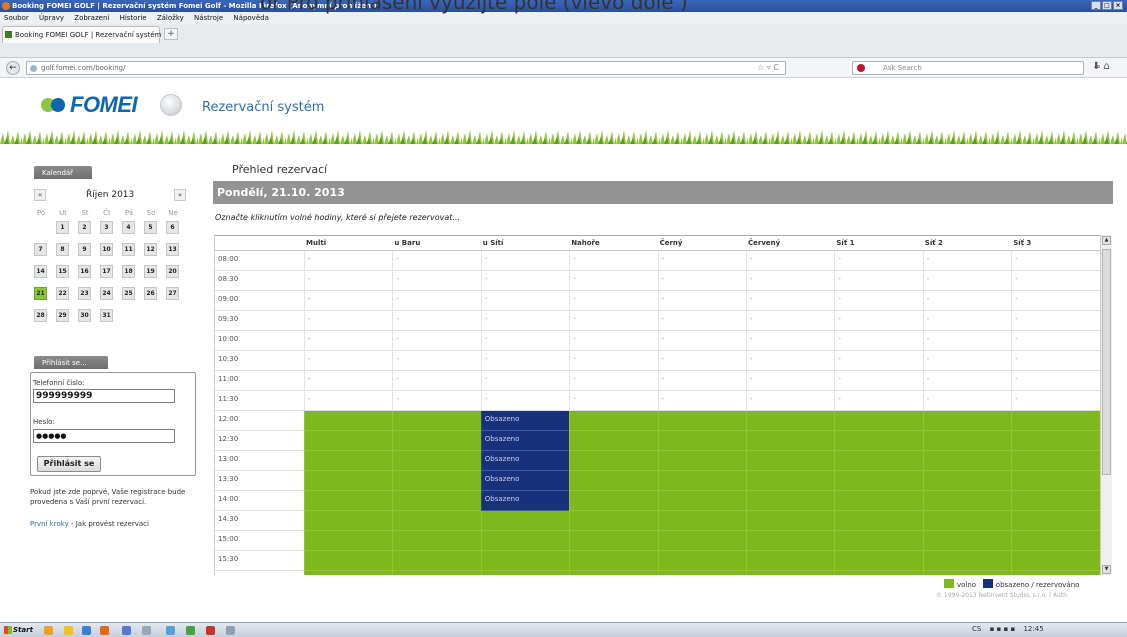 This screenshot has height=637, width=1127. Describe the element at coordinates (84, 293) in the screenshot. I see `calendar-day: 23` at that location.